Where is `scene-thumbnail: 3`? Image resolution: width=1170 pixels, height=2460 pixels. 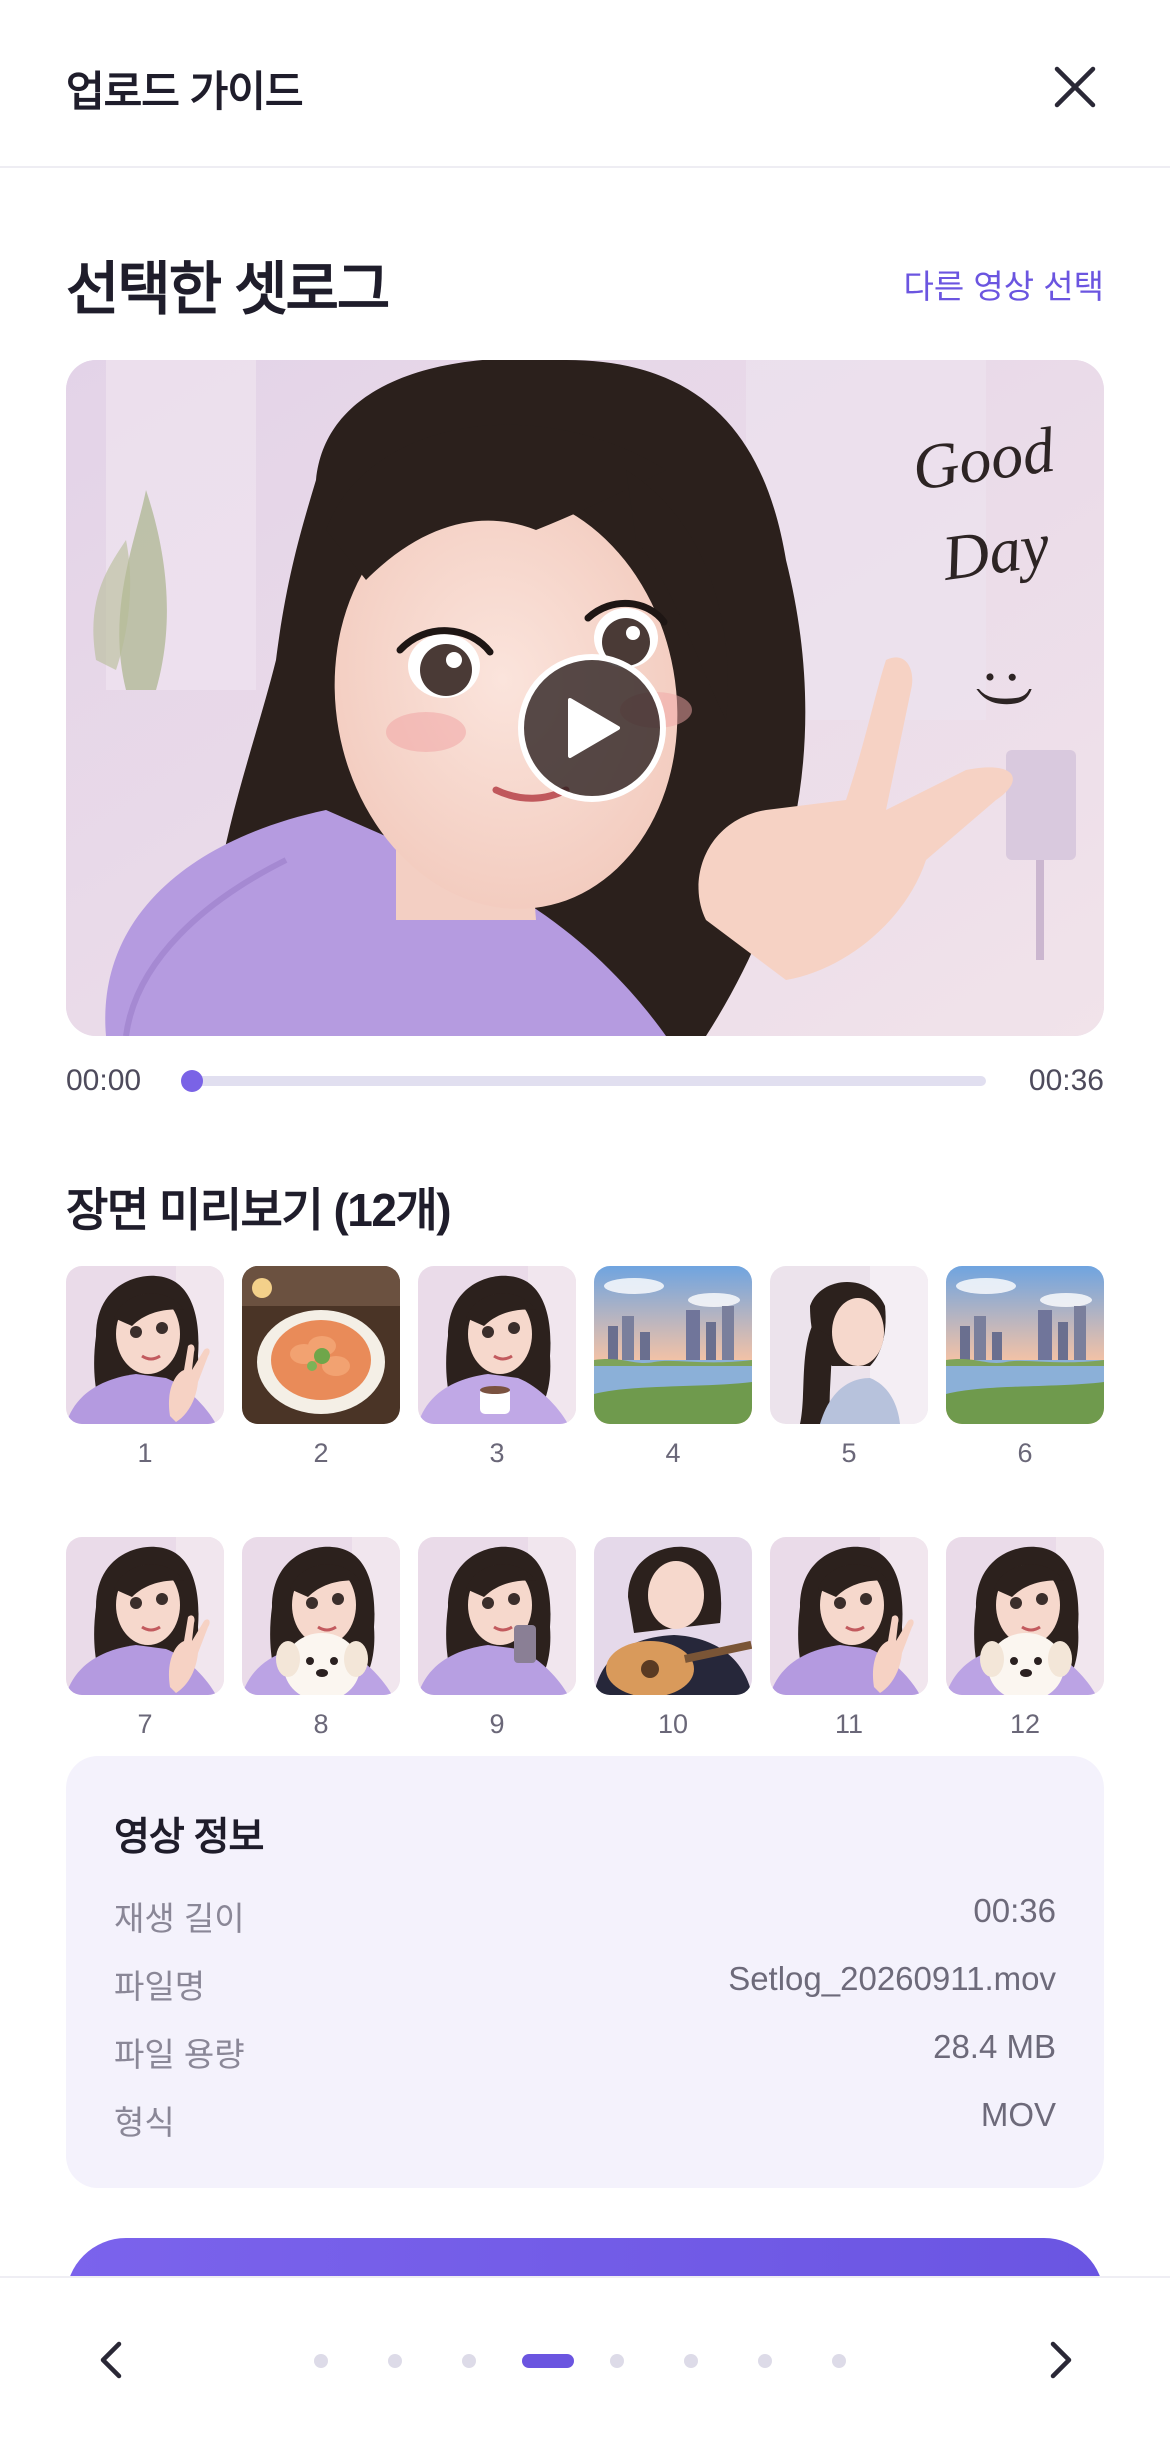
scene-thumbnail: 3 is located at coordinates (497, 1367).